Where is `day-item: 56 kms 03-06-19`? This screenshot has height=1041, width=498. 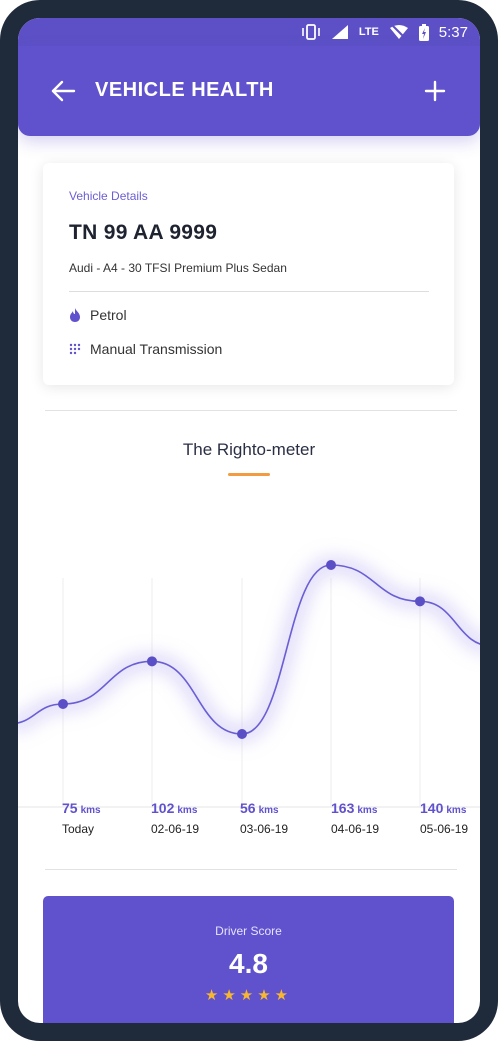
day-item: 56 kms 03-06-19 is located at coordinates (280, 818).